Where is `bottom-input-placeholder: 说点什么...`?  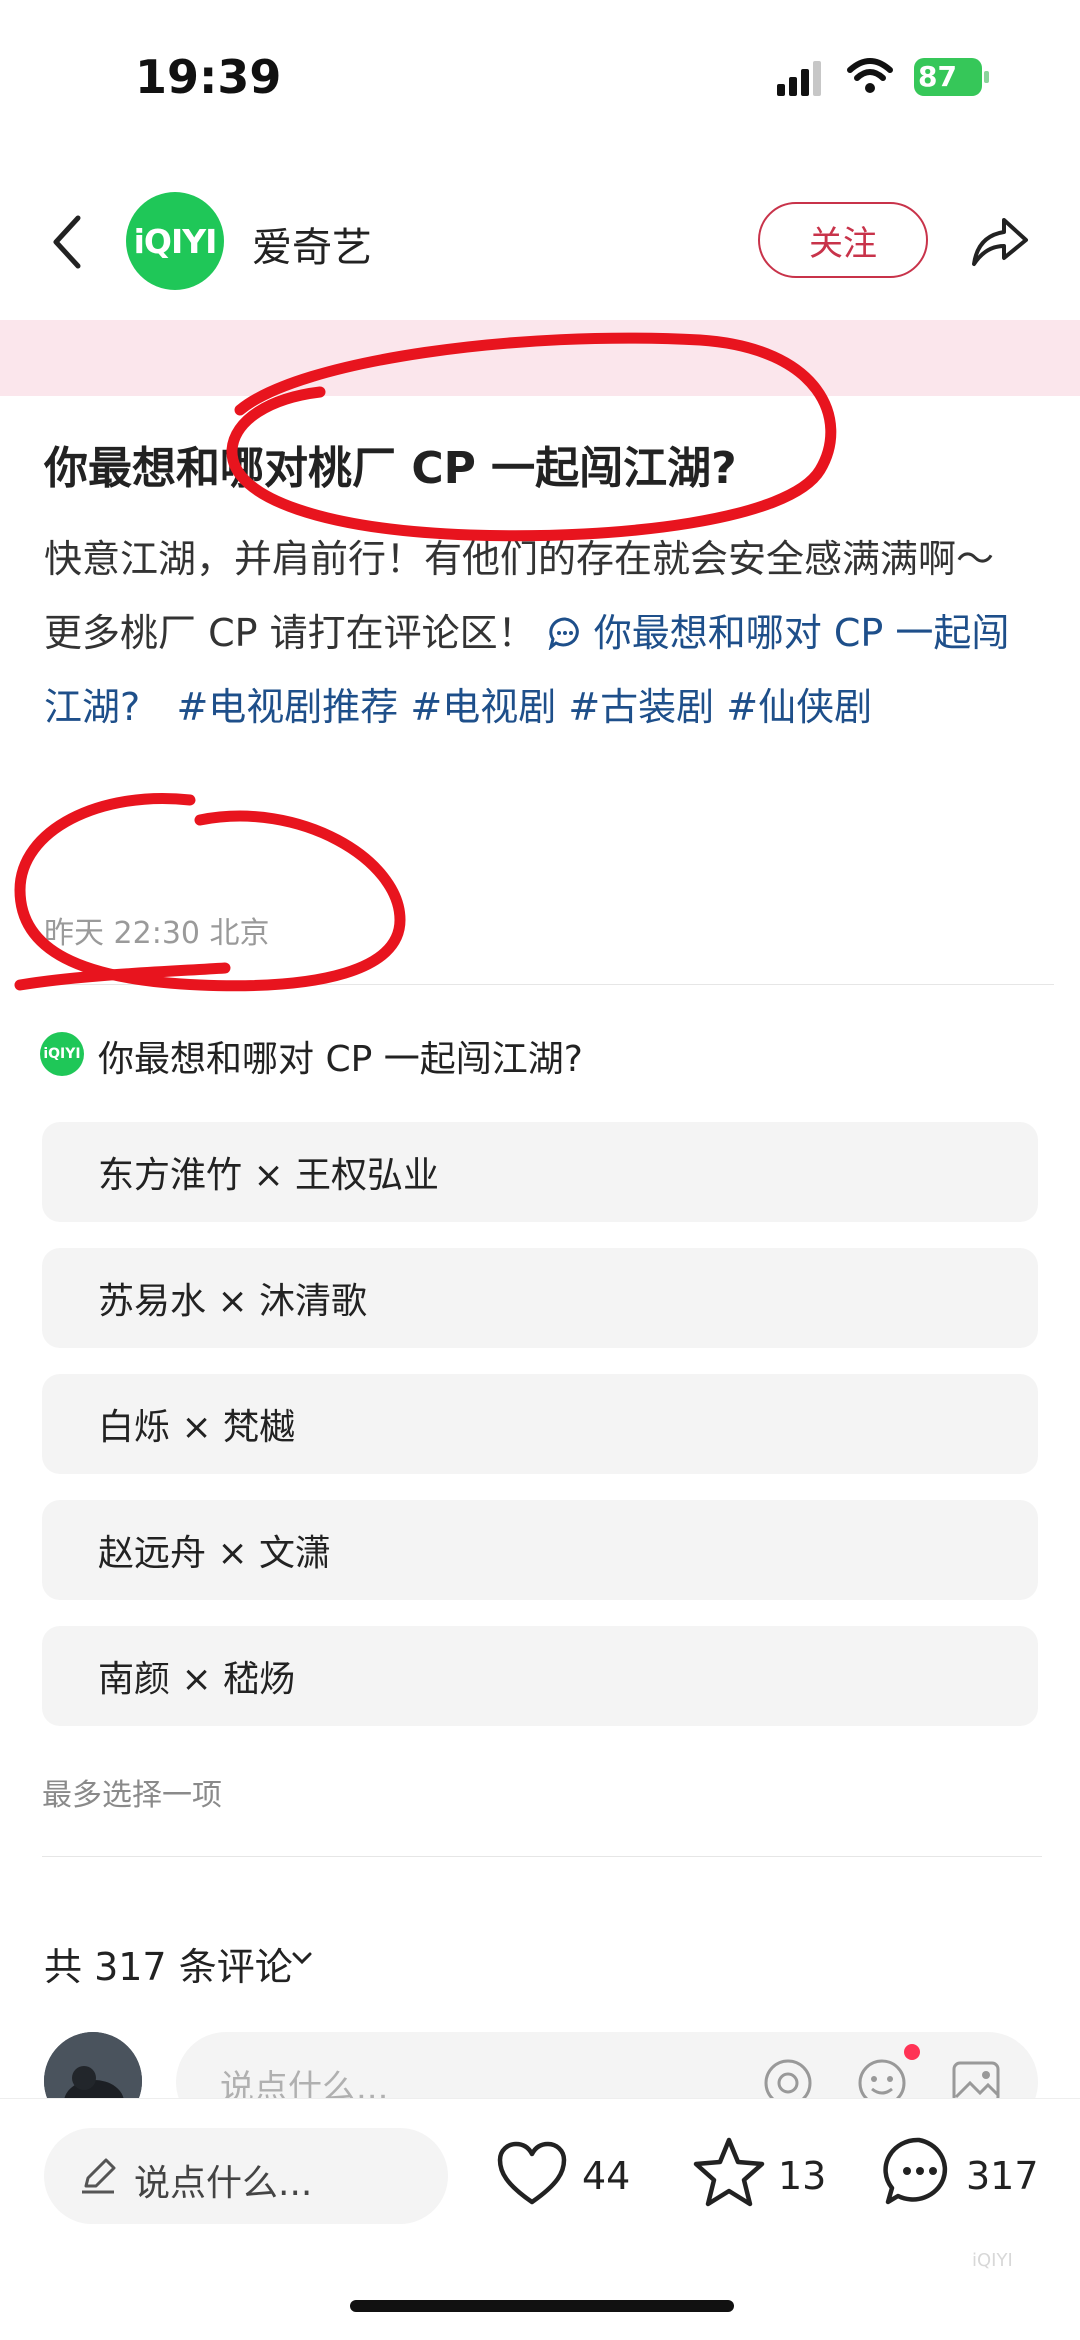
bottom-input-placeholder: 说点什么... is located at coordinates (223, 2183).